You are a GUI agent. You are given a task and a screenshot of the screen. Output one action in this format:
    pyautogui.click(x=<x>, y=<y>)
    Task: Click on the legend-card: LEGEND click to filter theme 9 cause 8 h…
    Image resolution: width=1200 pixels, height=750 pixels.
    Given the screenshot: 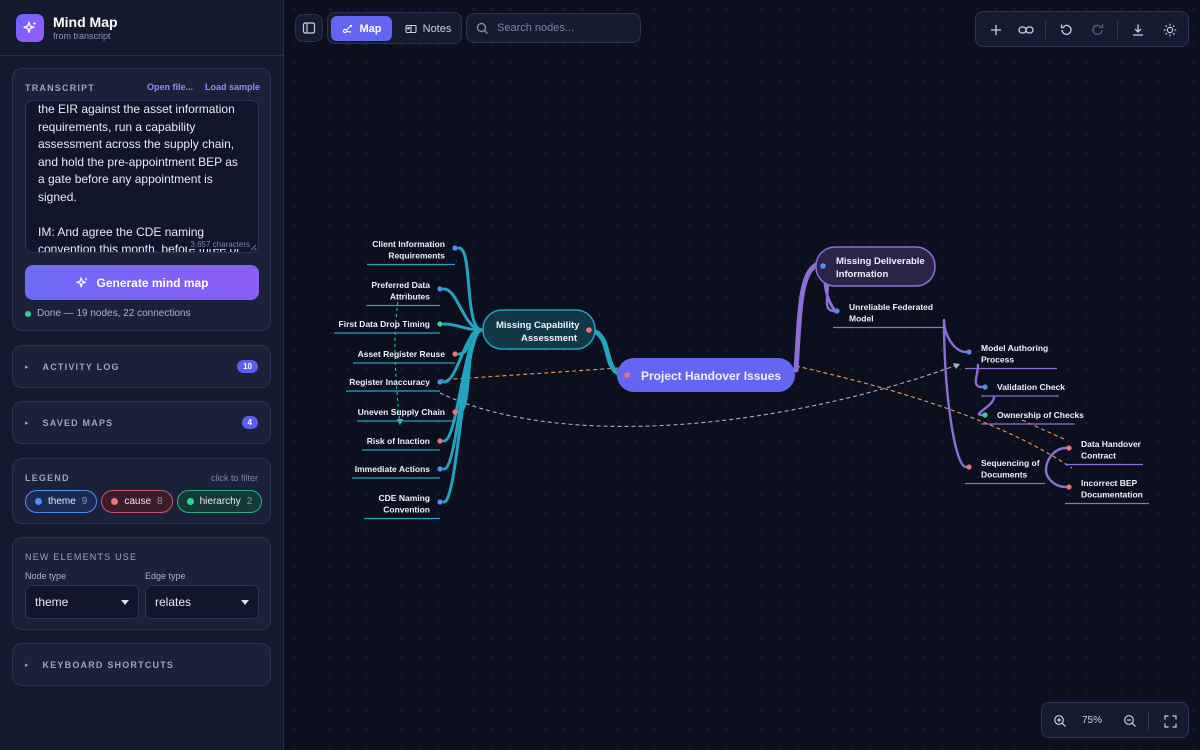 What is the action you would take?
    pyautogui.click(x=141, y=491)
    